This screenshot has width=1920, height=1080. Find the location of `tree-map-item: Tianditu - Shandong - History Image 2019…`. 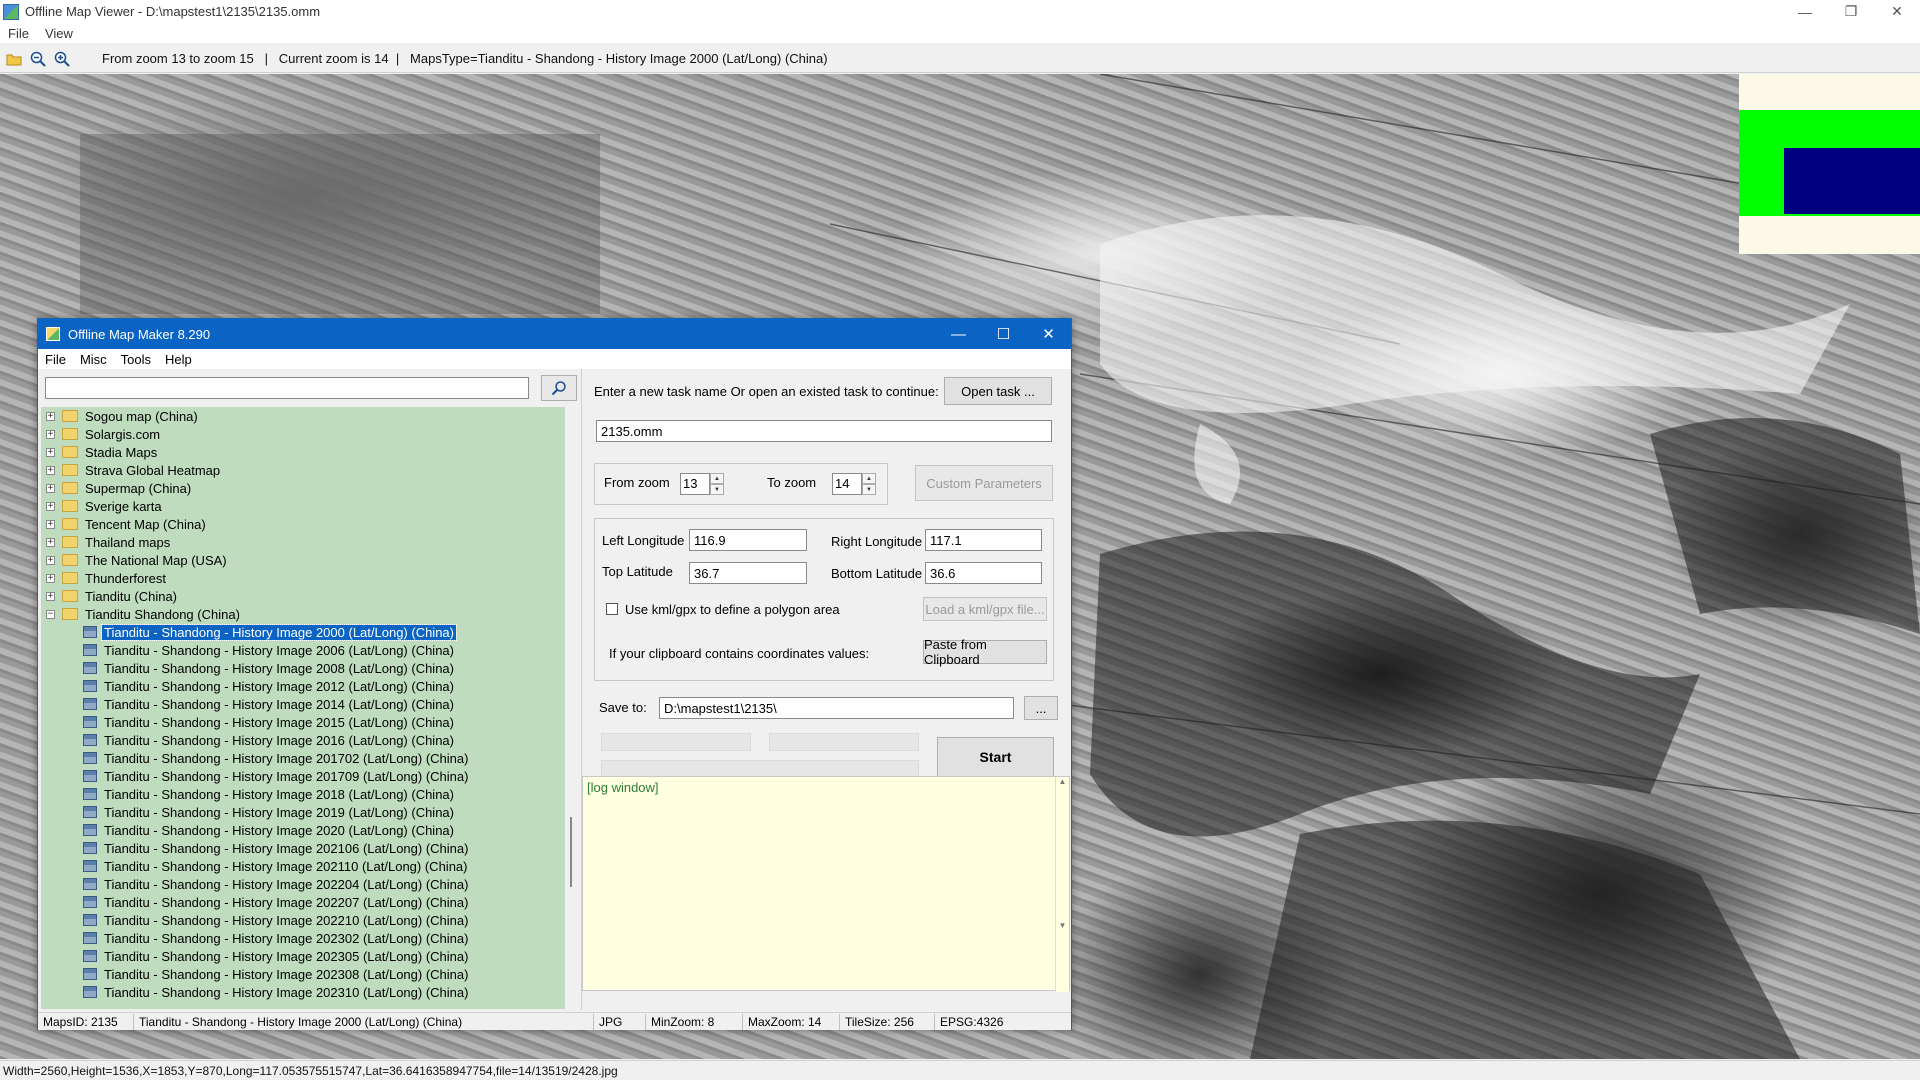

tree-map-item: Tianditu - Shandong - History Image 2019… is located at coordinates (303, 812).